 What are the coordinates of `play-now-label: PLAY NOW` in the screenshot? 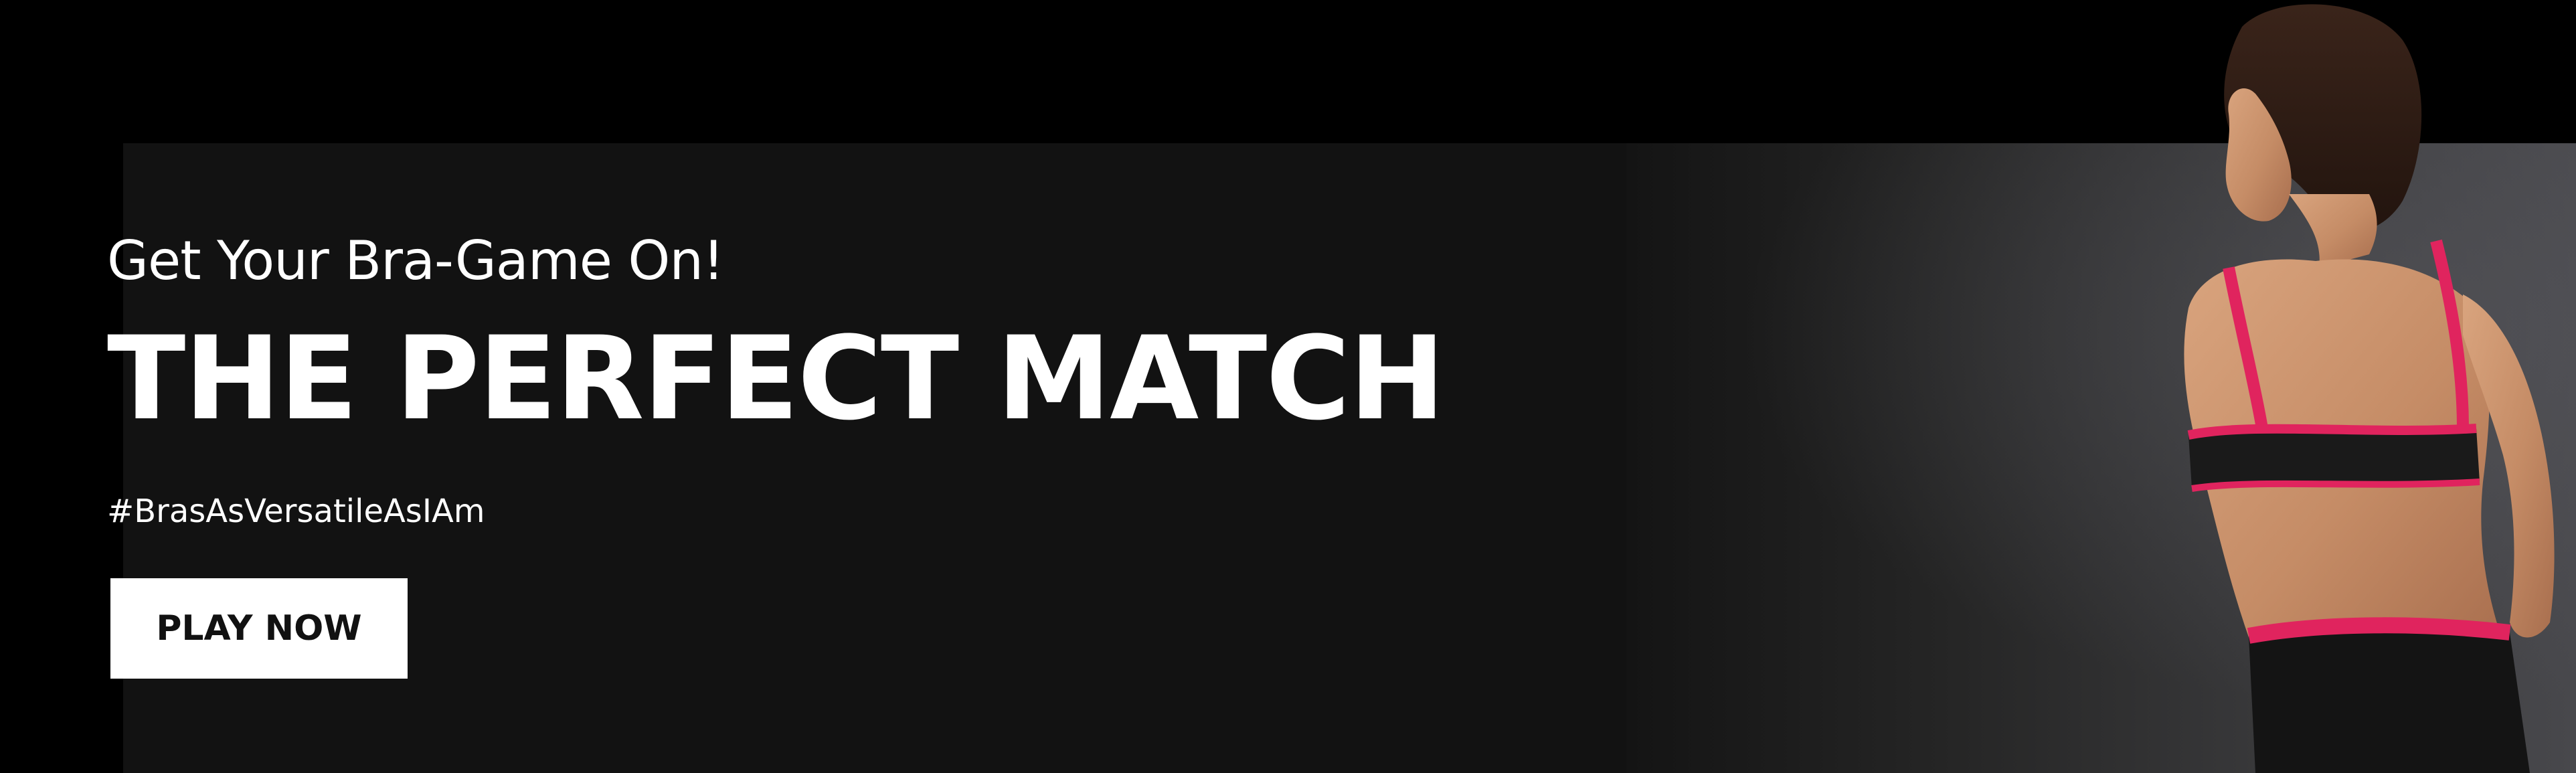 It's located at (259, 628).